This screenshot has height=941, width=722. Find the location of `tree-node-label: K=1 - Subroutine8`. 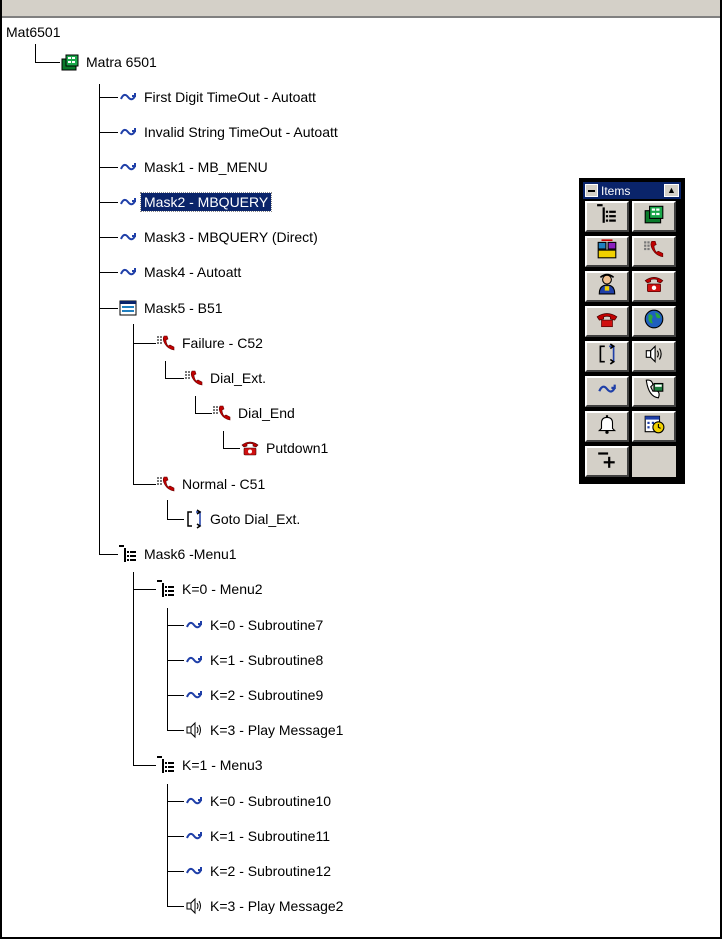

tree-node-label: K=1 - Subroutine8 is located at coordinates (267, 660).